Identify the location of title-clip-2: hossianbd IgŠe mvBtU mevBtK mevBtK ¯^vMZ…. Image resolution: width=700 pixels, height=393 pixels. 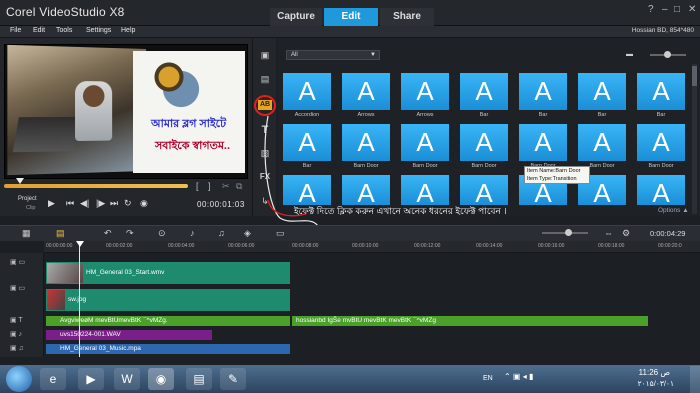
(470, 321).